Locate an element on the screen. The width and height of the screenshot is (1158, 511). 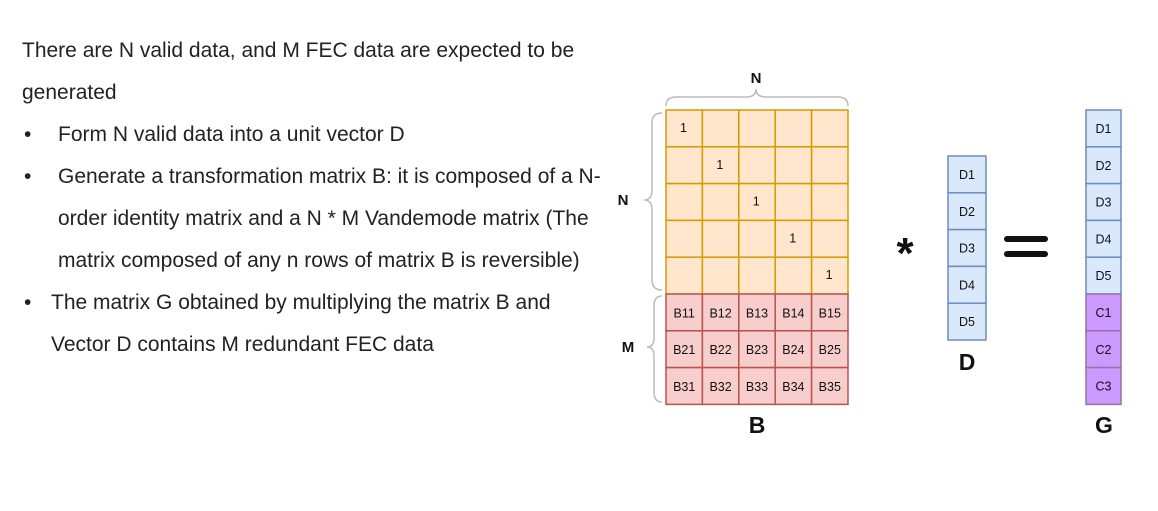
vector-d-cell-text: D2 is located at coordinates (967, 212).